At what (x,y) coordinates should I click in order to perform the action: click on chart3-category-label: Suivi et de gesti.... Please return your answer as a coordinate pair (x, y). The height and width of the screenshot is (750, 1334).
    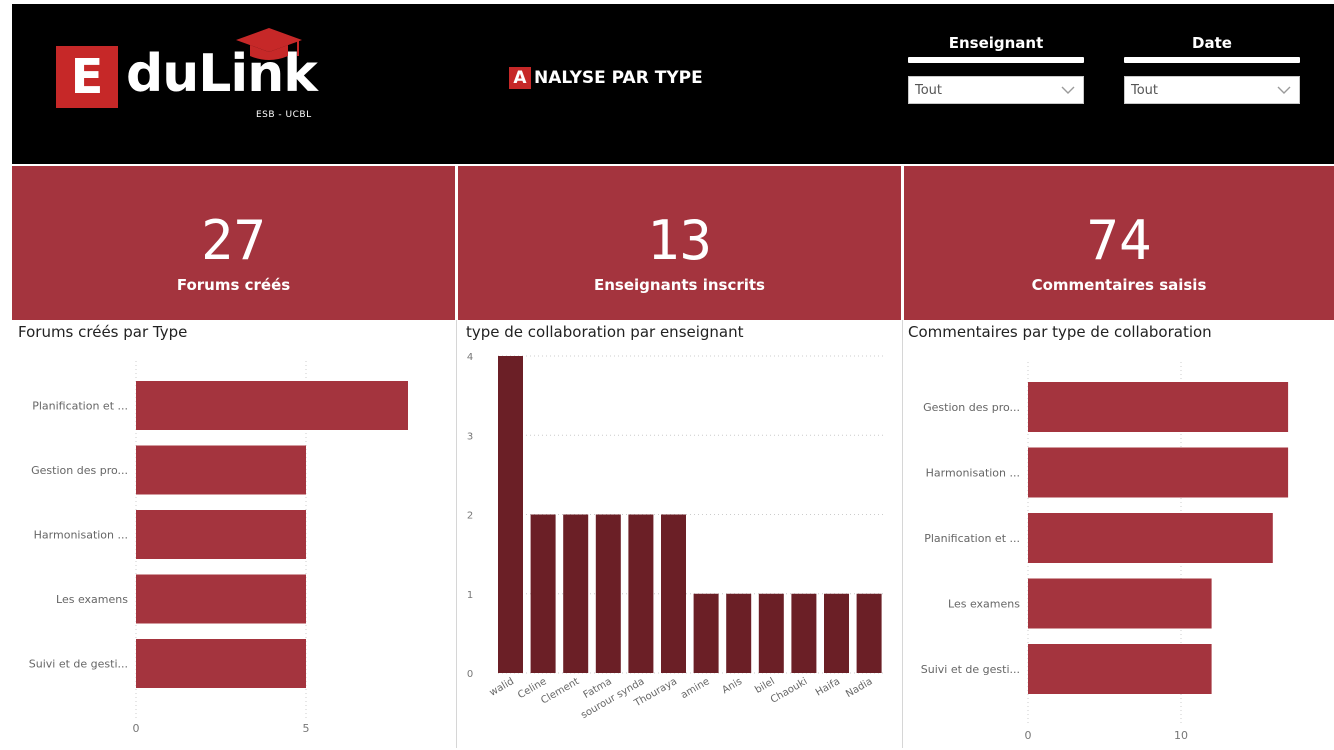
    Looking at the image, I should click on (970, 669).